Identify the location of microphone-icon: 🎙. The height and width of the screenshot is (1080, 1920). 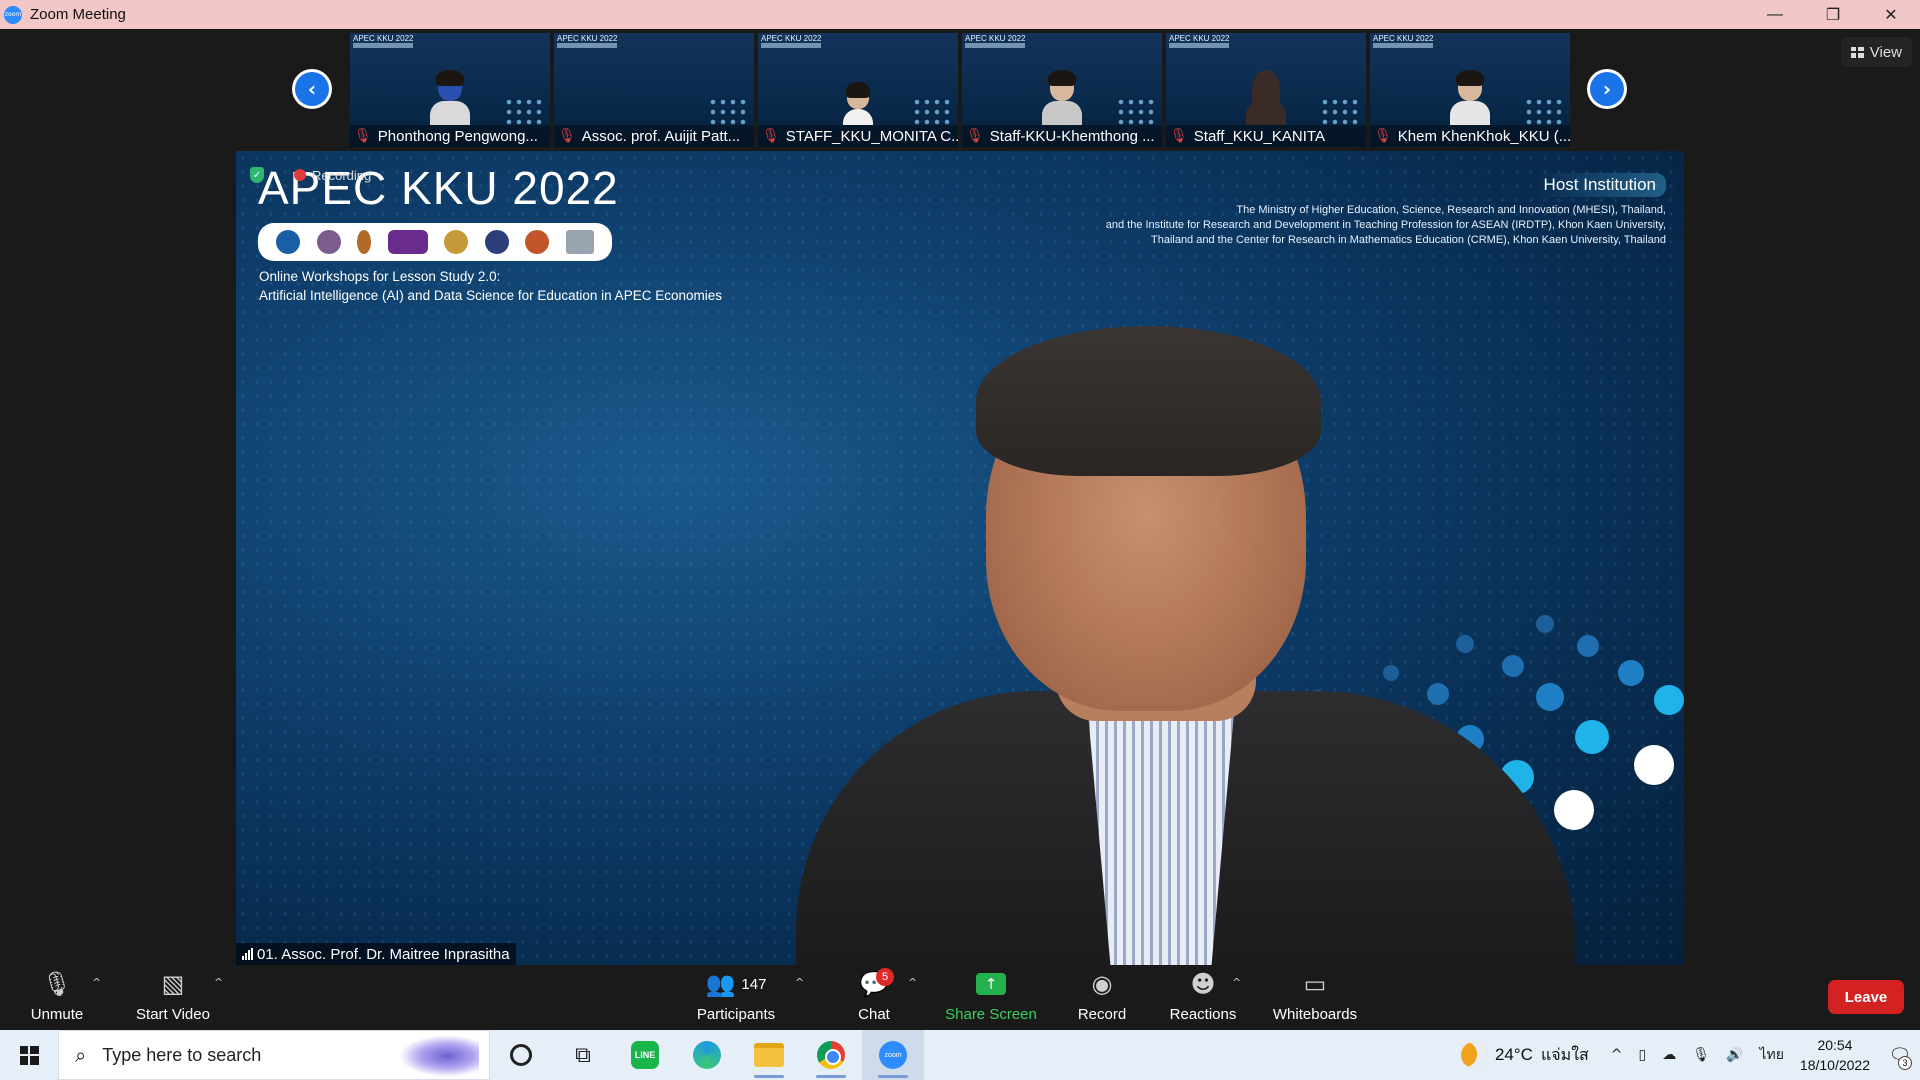
(1701, 1055).